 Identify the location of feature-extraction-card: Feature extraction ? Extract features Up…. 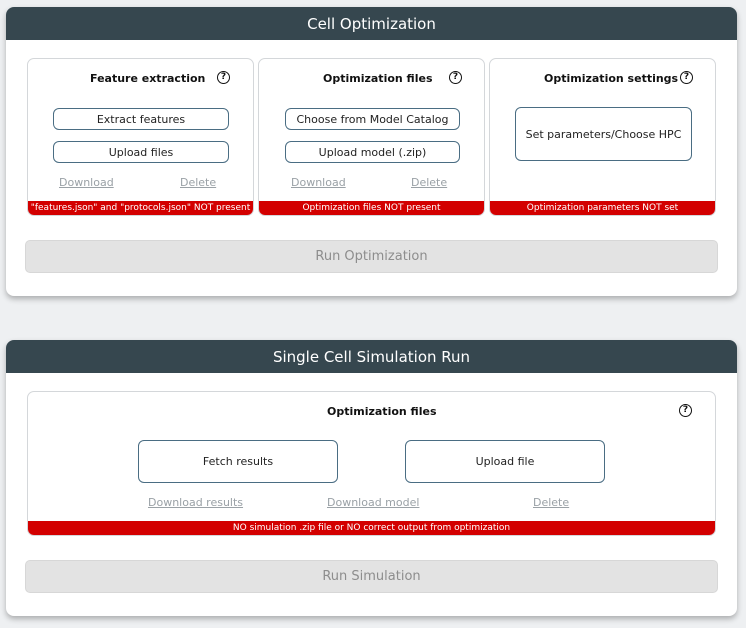
(140, 137).